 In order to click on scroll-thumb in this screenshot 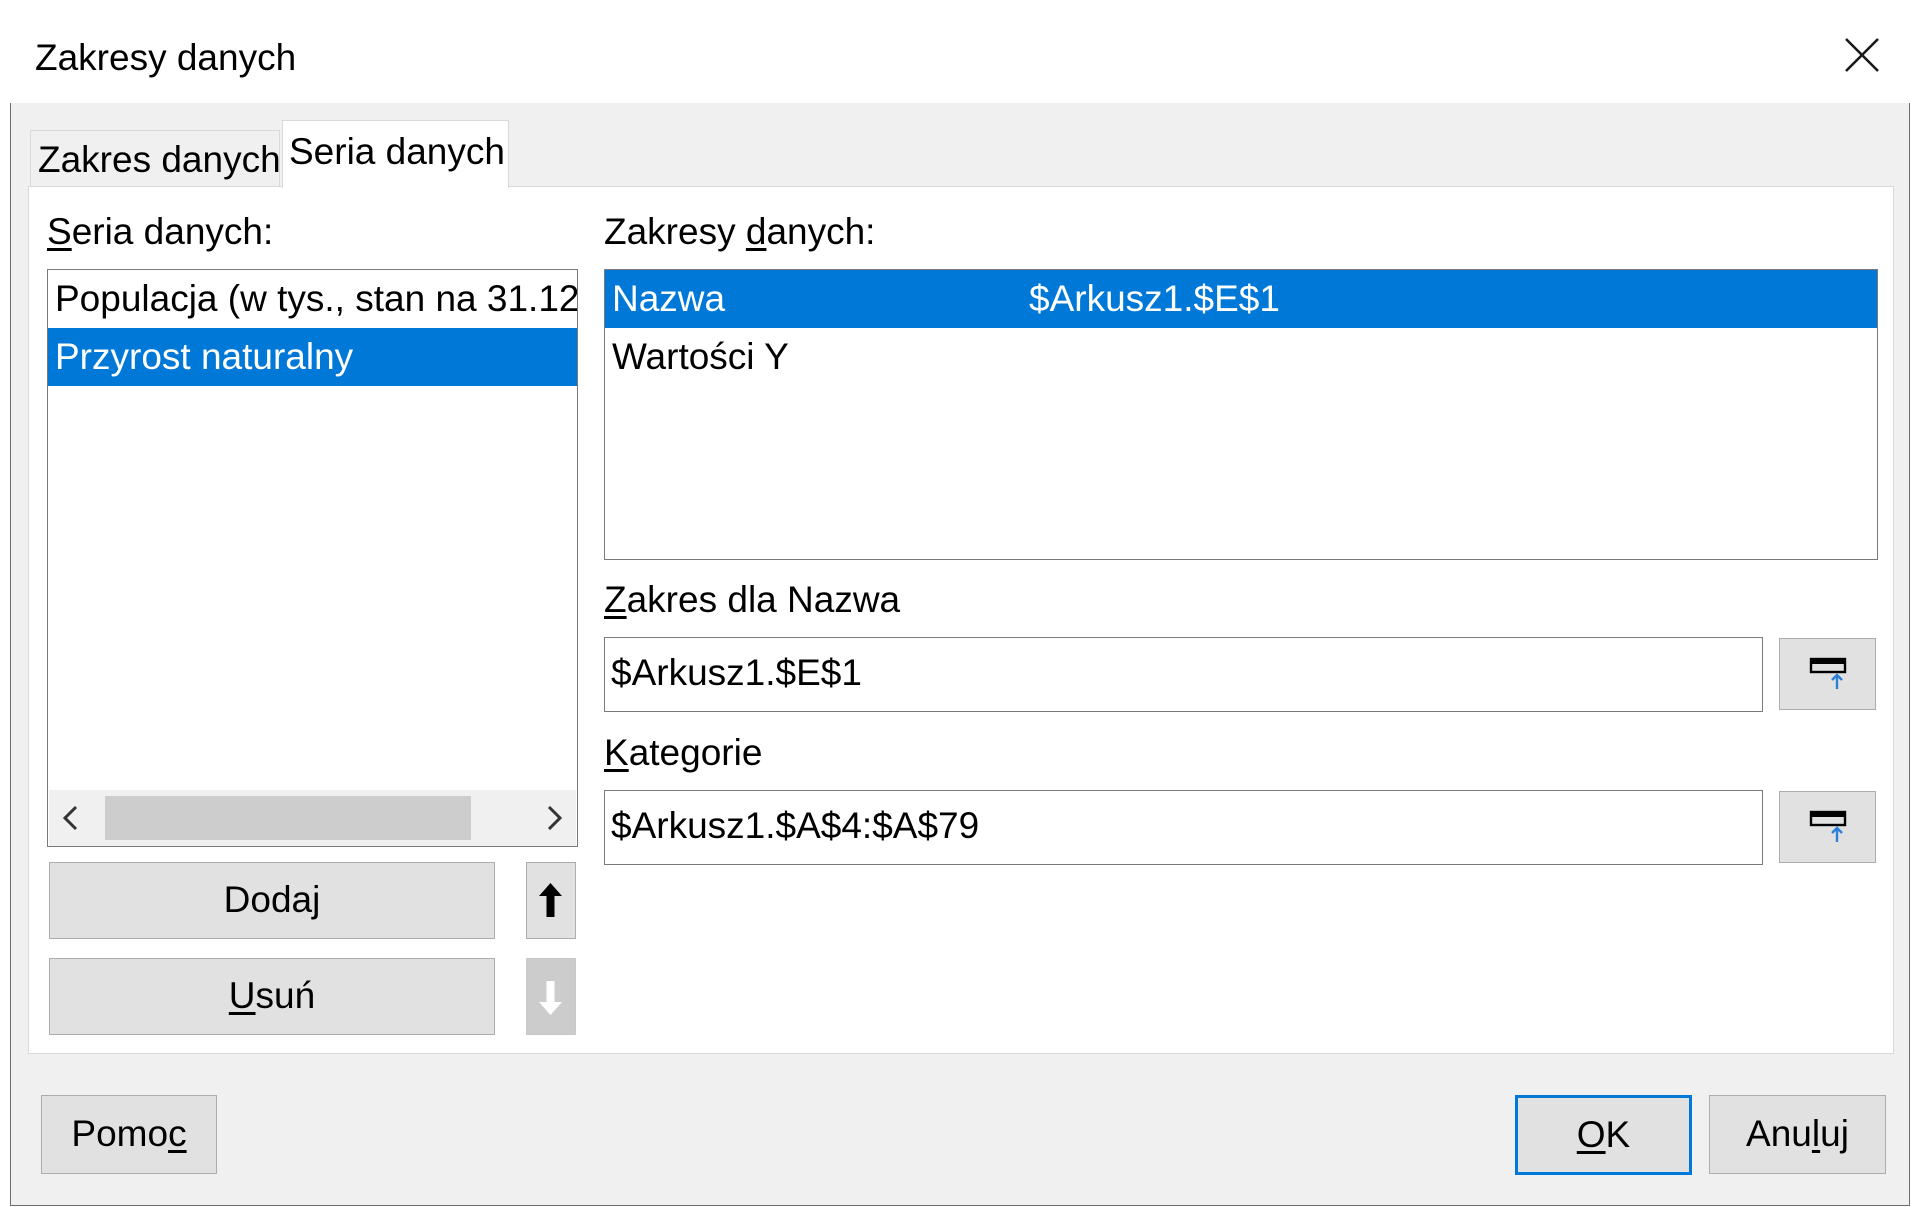, I will do `click(288, 818)`.